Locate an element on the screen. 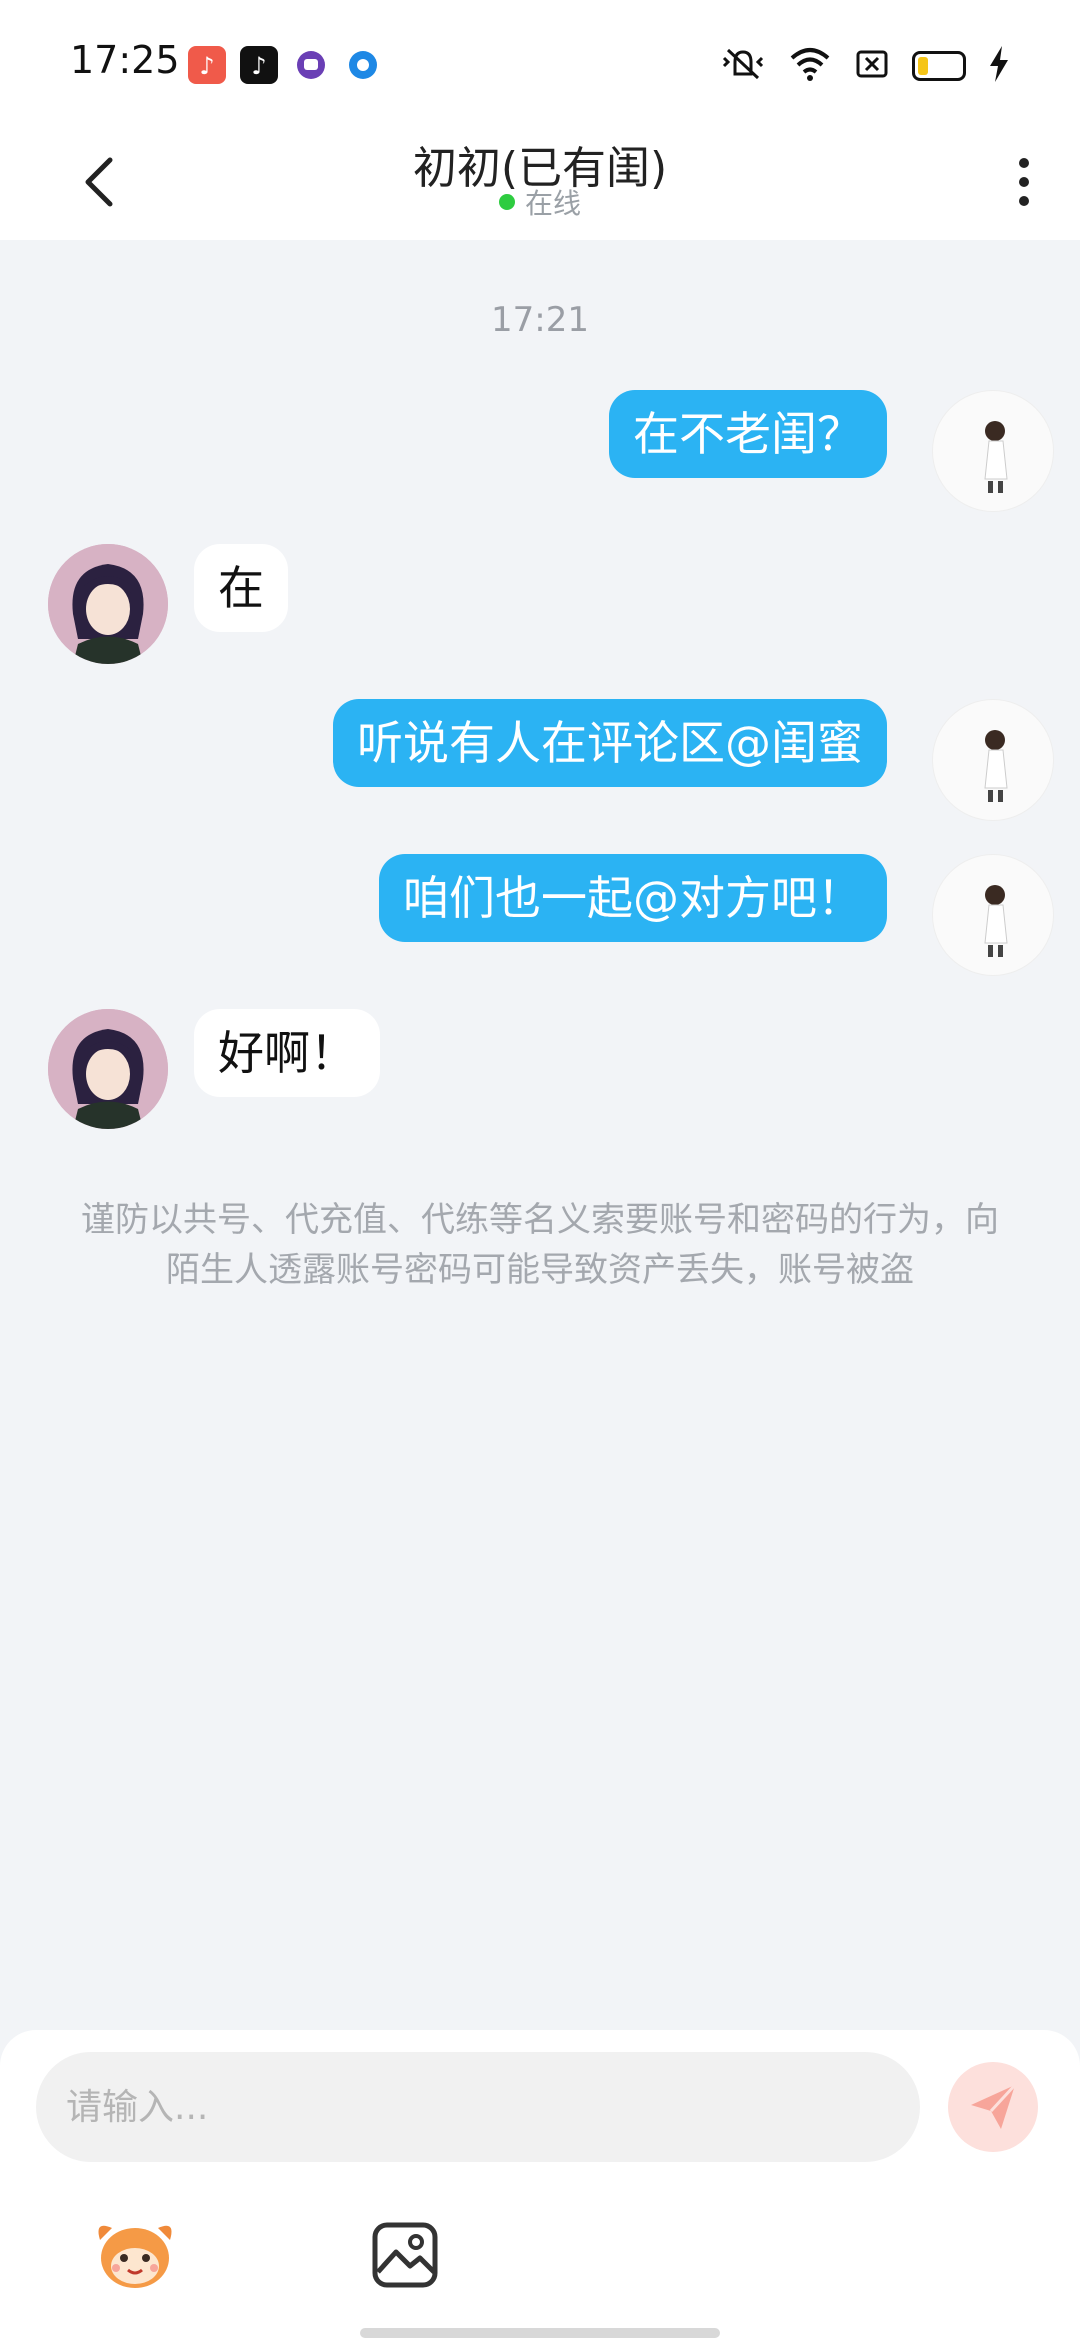 The image size is (1080, 2340). send-button is located at coordinates (993, 2107).